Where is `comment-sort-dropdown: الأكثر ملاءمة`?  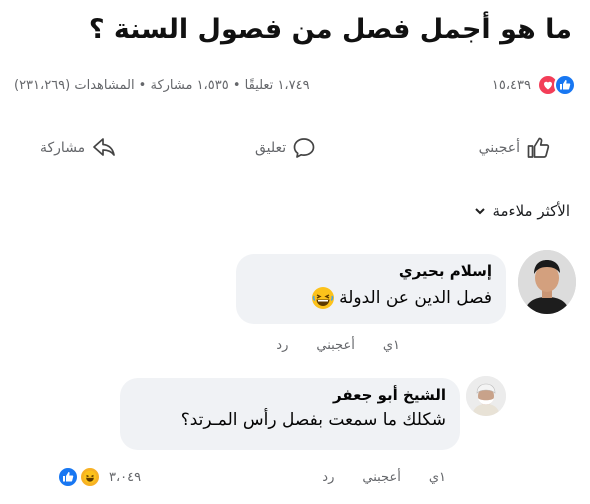
comment-sort-dropdown: الأكثر ملاءمة is located at coordinates (522, 211).